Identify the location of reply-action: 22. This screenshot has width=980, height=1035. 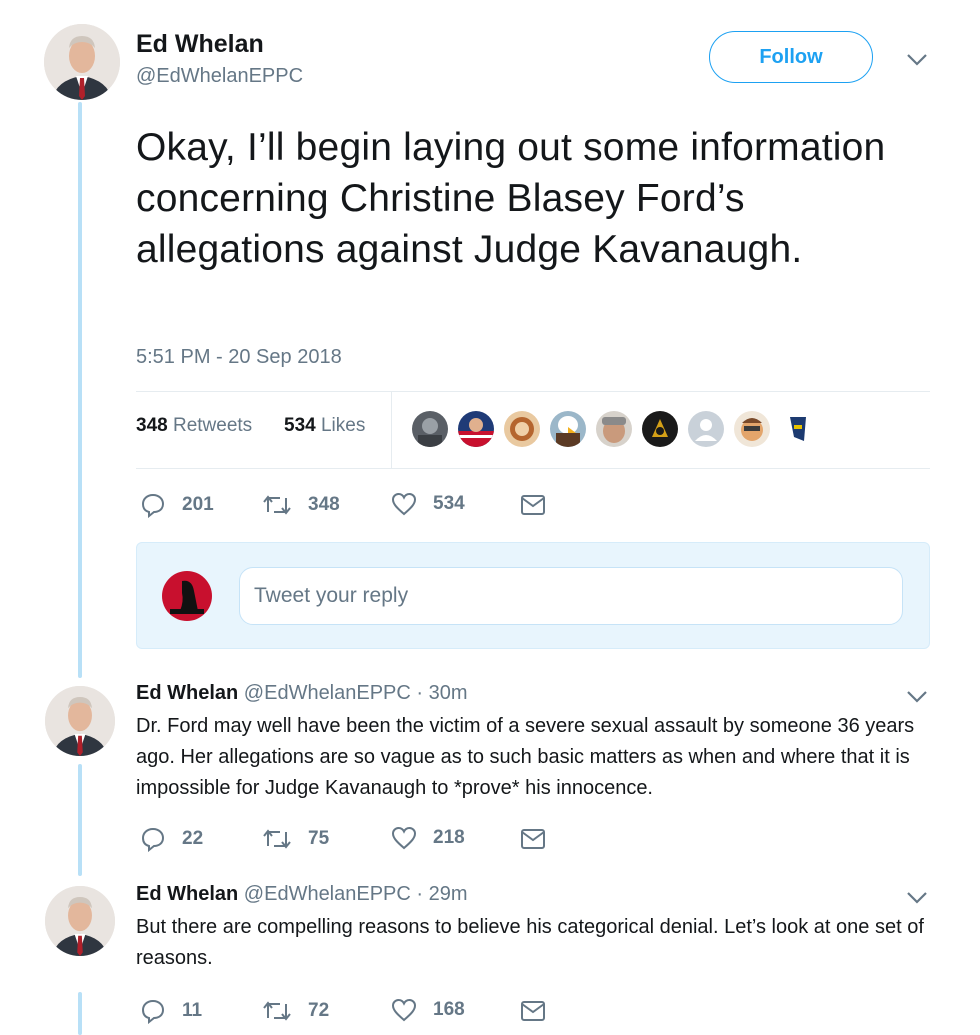
(171, 839).